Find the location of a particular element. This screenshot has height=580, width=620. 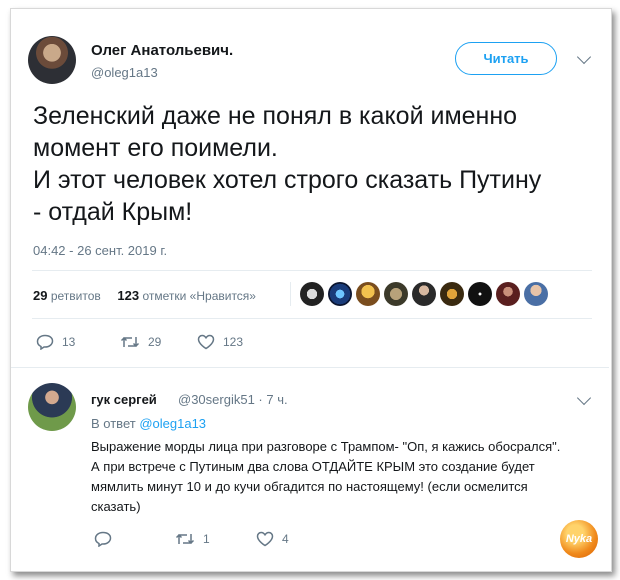

reply-text-line: сказать) is located at coordinates (116, 506).